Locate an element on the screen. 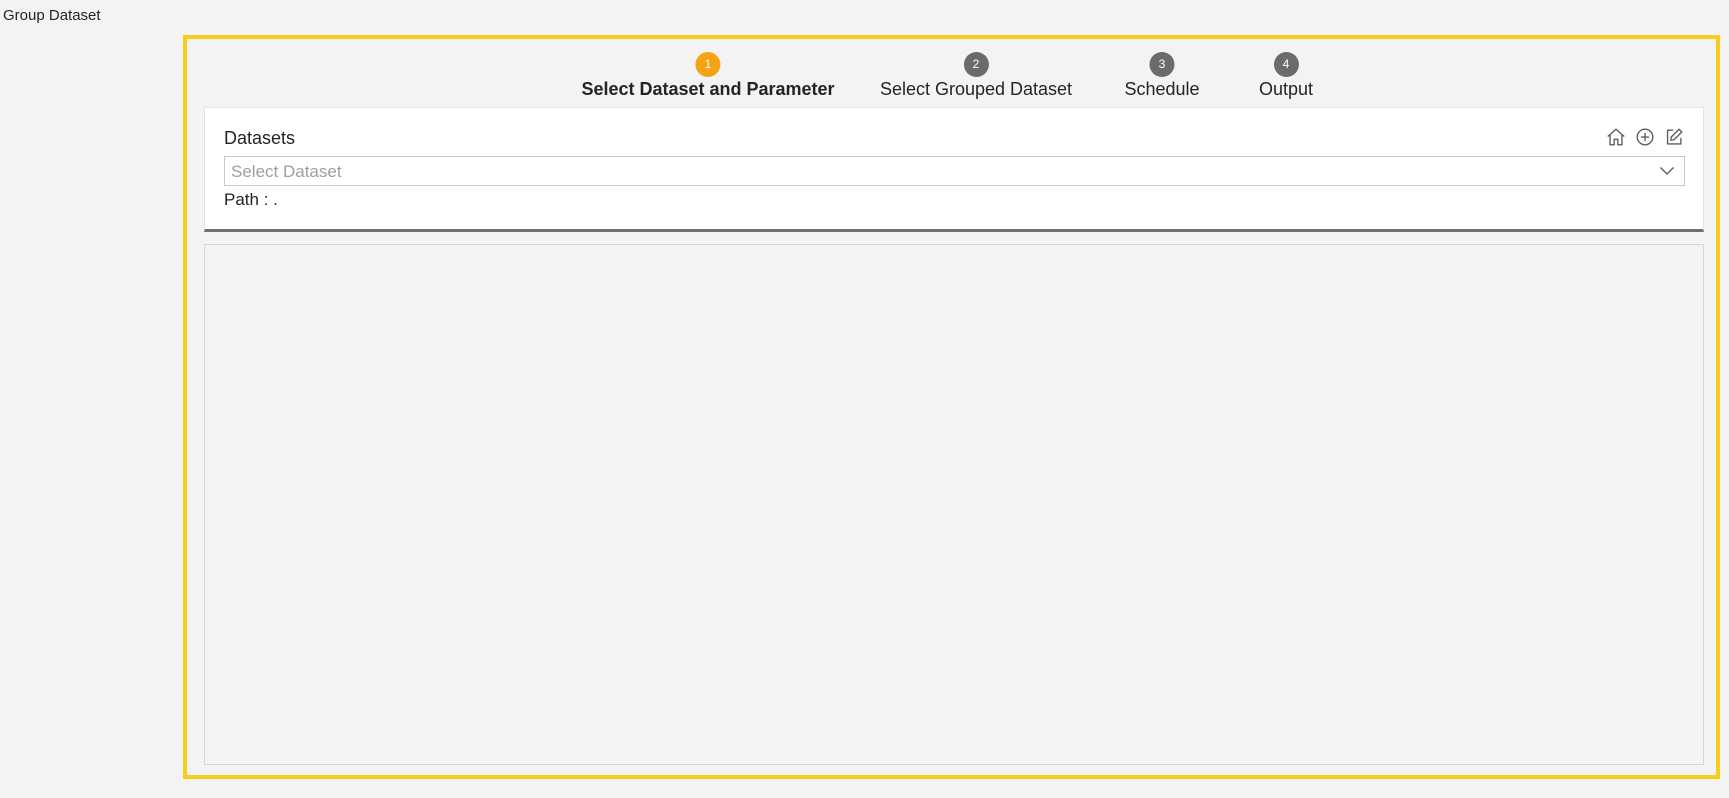 This screenshot has height=798, width=1729. step-label: Select Grouped Dataset is located at coordinates (976, 89).